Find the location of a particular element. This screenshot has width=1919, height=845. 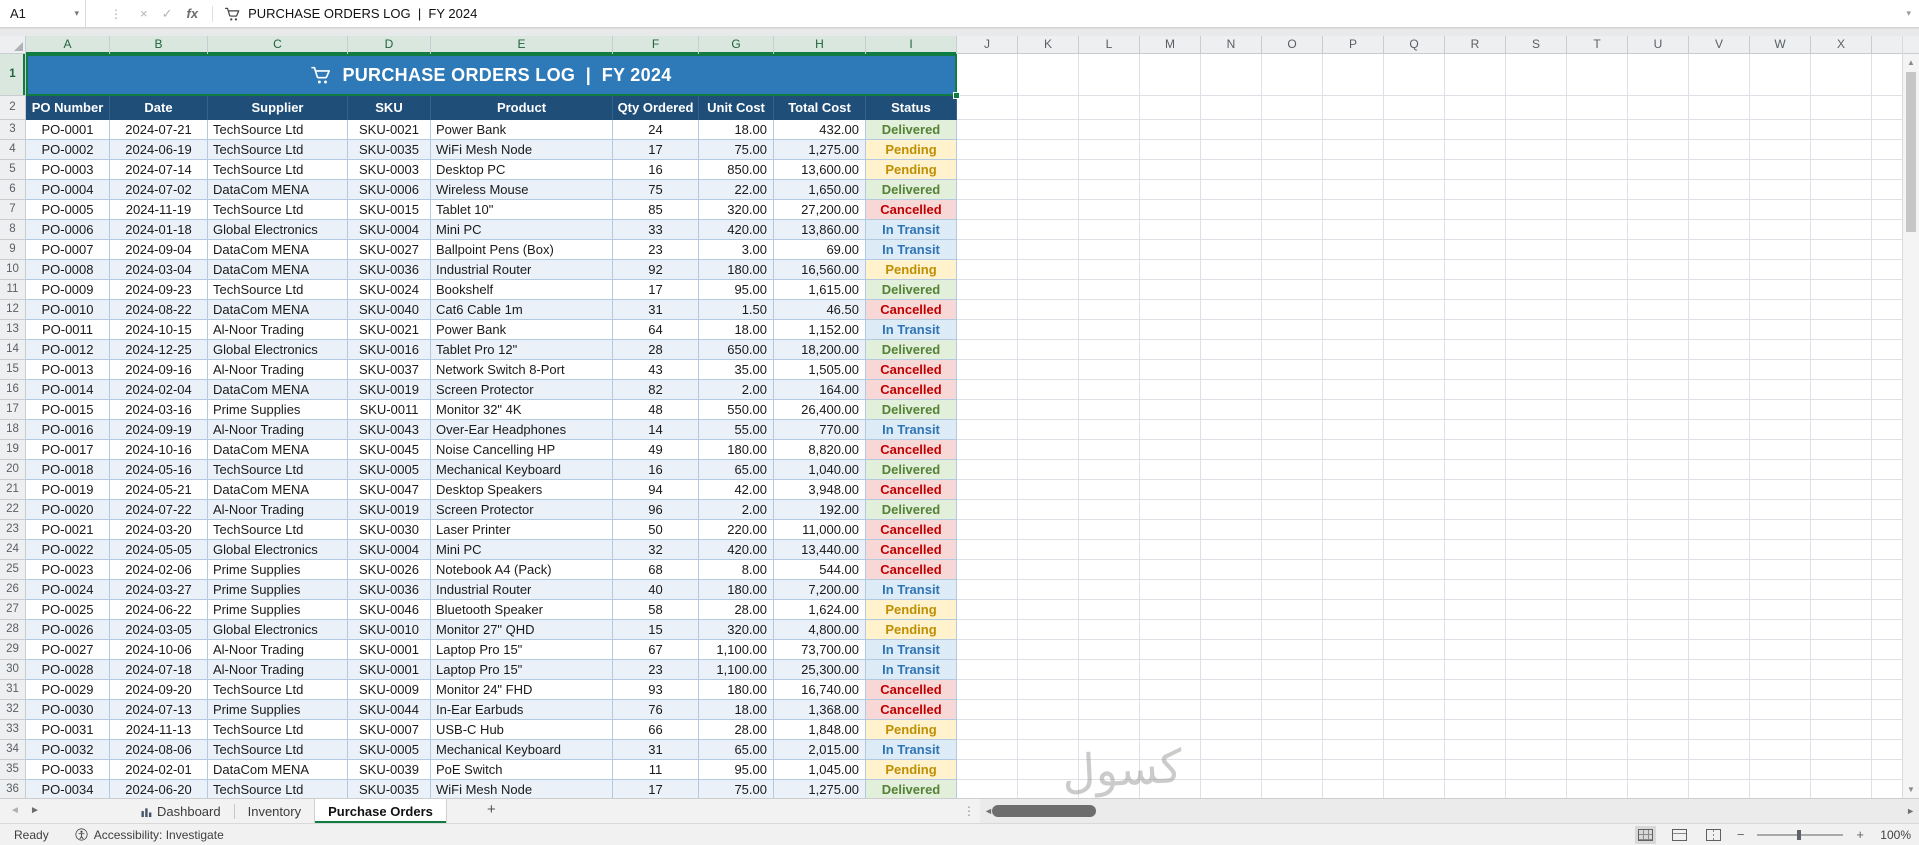

cell: DataCom MENA is located at coordinates (278, 390).